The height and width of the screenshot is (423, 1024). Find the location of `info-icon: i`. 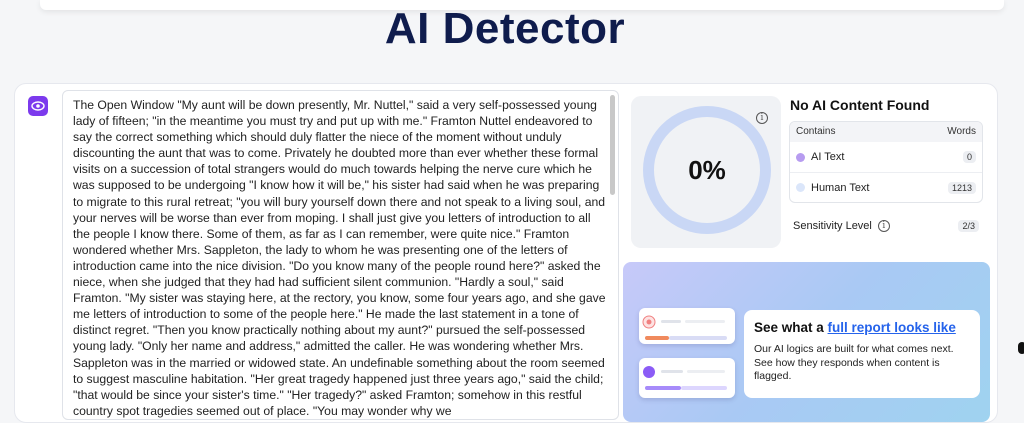

info-icon: i is located at coordinates (762, 118).